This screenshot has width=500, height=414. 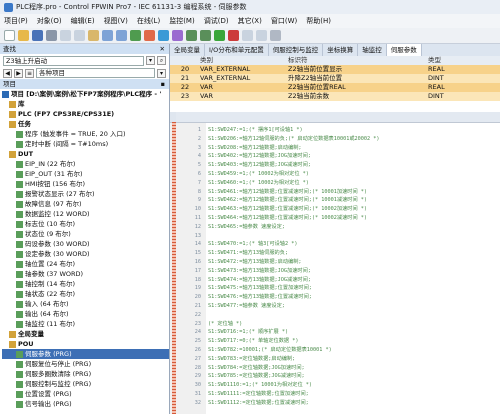 What do you see at coordinates (335, 297) in the screenshot?
I see `code-line: 20 S1:SWD476:=轴方13轴数据;位置减速时间;` at bounding box center [335, 297].